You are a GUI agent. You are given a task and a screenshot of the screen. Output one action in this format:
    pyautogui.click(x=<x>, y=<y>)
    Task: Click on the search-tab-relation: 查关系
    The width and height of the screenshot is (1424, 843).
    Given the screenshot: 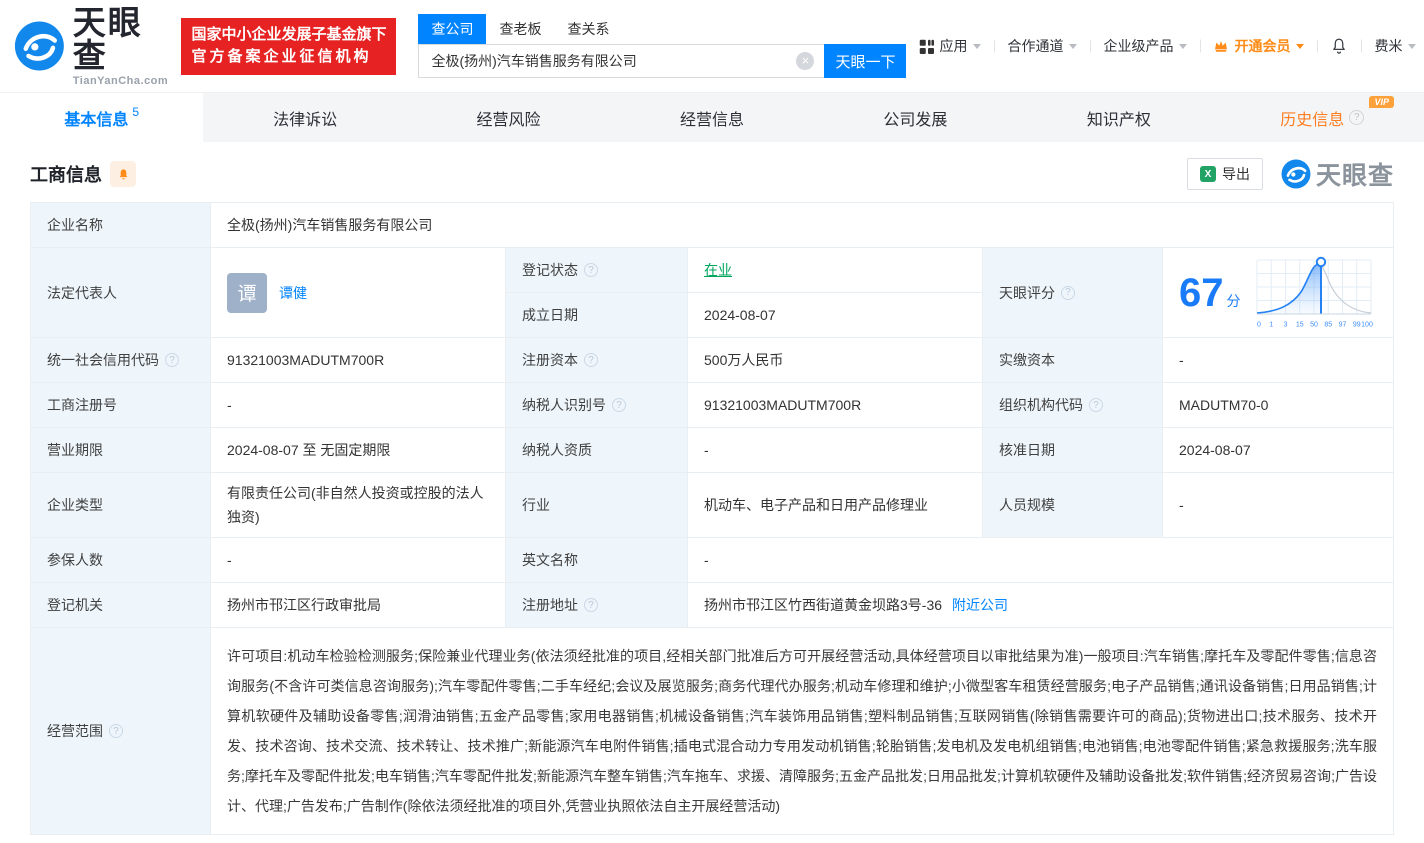 What is the action you would take?
    pyautogui.click(x=588, y=29)
    